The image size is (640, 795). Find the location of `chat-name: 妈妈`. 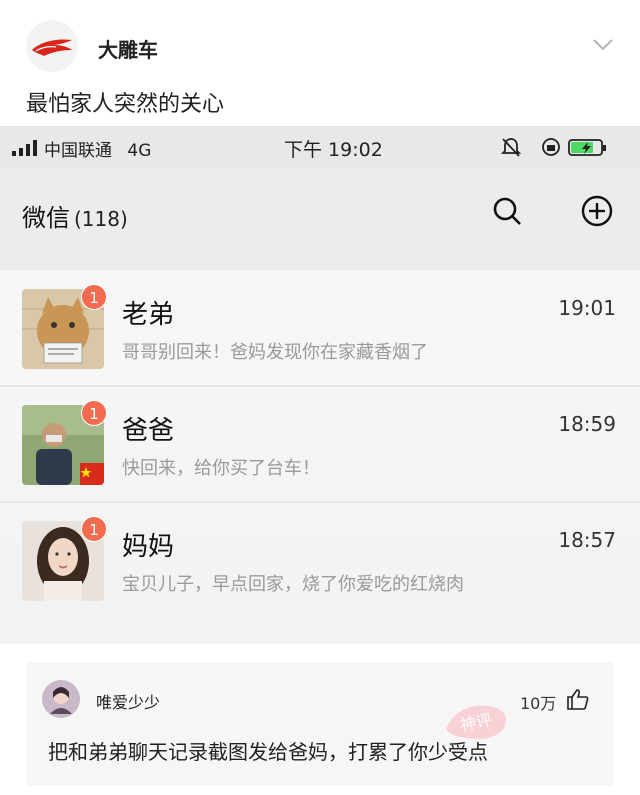

chat-name: 妈妈 is located at coordinates (148, 547).